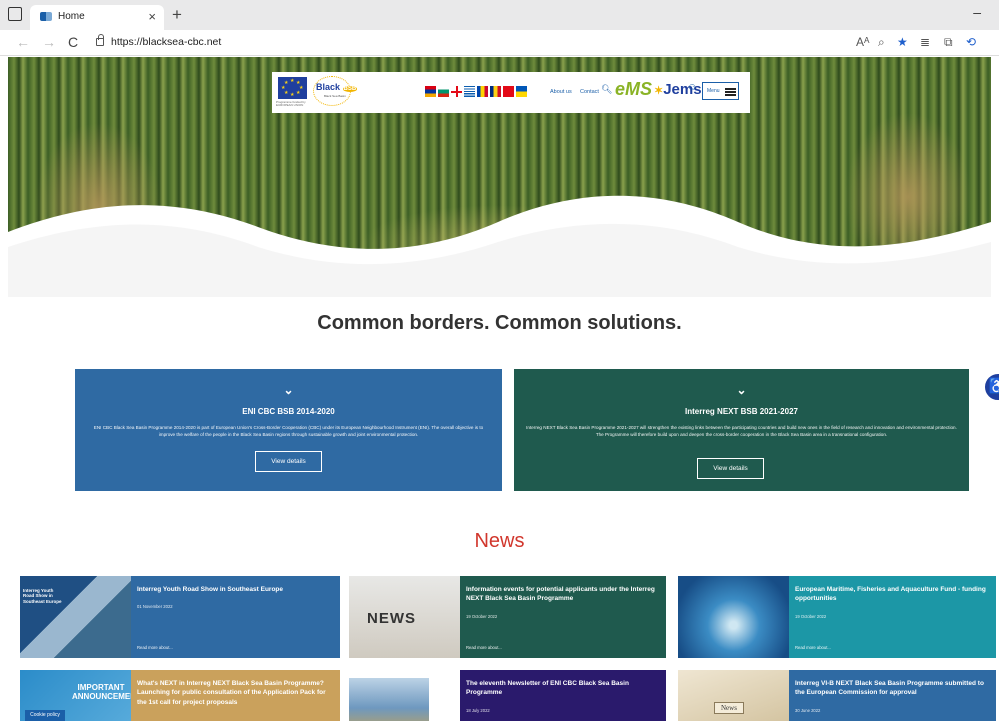 The image size is (999, 721). What do you see at coordinates (478, 710) in the screenshot?
I see `news-date: 18 July 2022` at bounding box center [478, 710].